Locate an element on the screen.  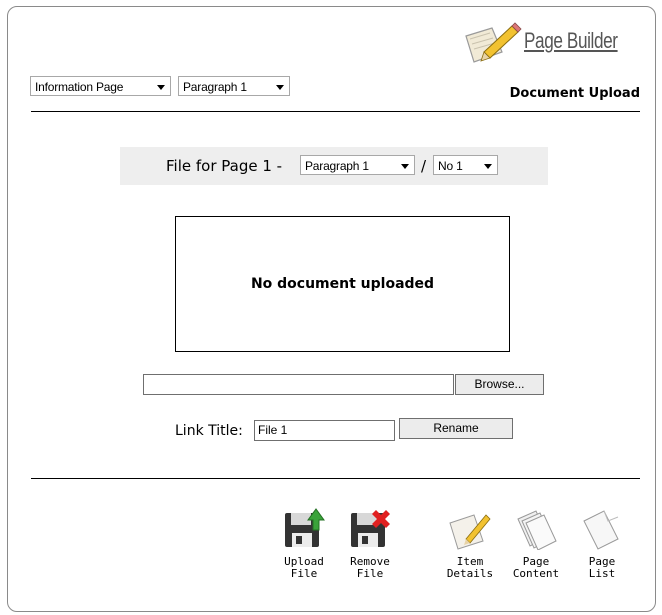
page-type-select: Information Page is located at coordinates (100, 86).